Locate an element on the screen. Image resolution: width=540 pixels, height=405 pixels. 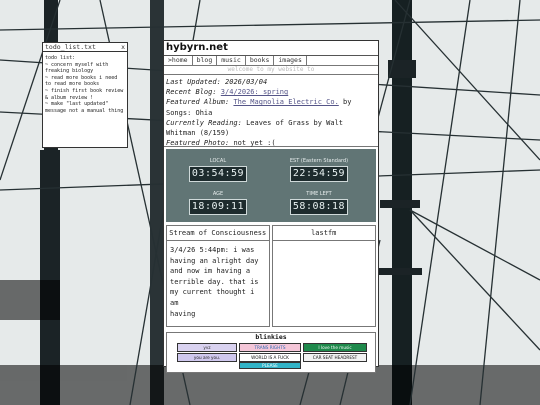
blinkie-button: WORLD IS A FUCK is located at coordinates (270, 357).